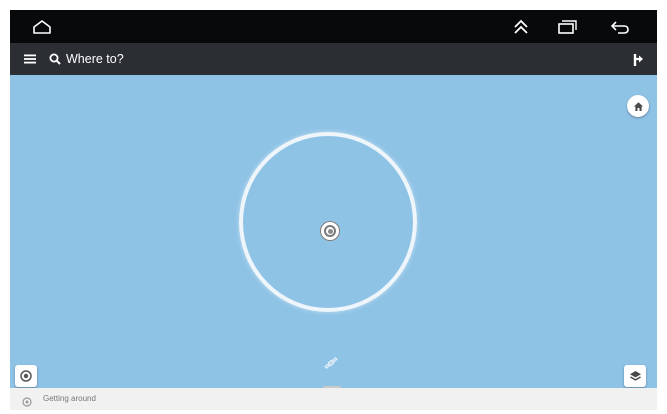 The width and height of the screenshot is (667, 414). I want to click on system-navigation-bar, so click(333, 26).